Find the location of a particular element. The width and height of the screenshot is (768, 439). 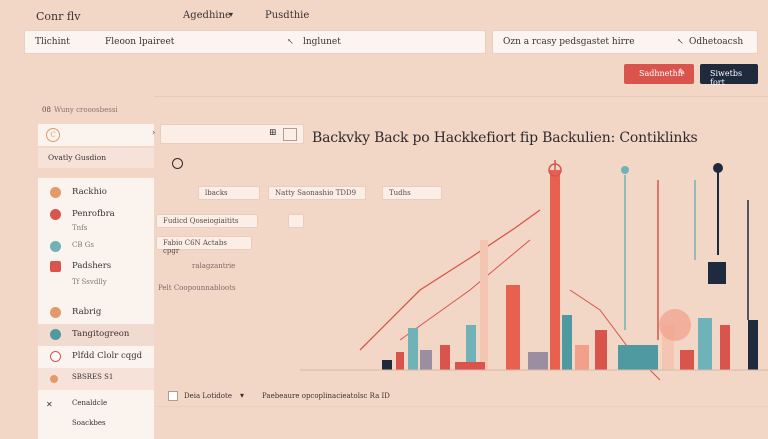

sidebar-item: Tf Ssvdlly is located at coordinates (96, 285).